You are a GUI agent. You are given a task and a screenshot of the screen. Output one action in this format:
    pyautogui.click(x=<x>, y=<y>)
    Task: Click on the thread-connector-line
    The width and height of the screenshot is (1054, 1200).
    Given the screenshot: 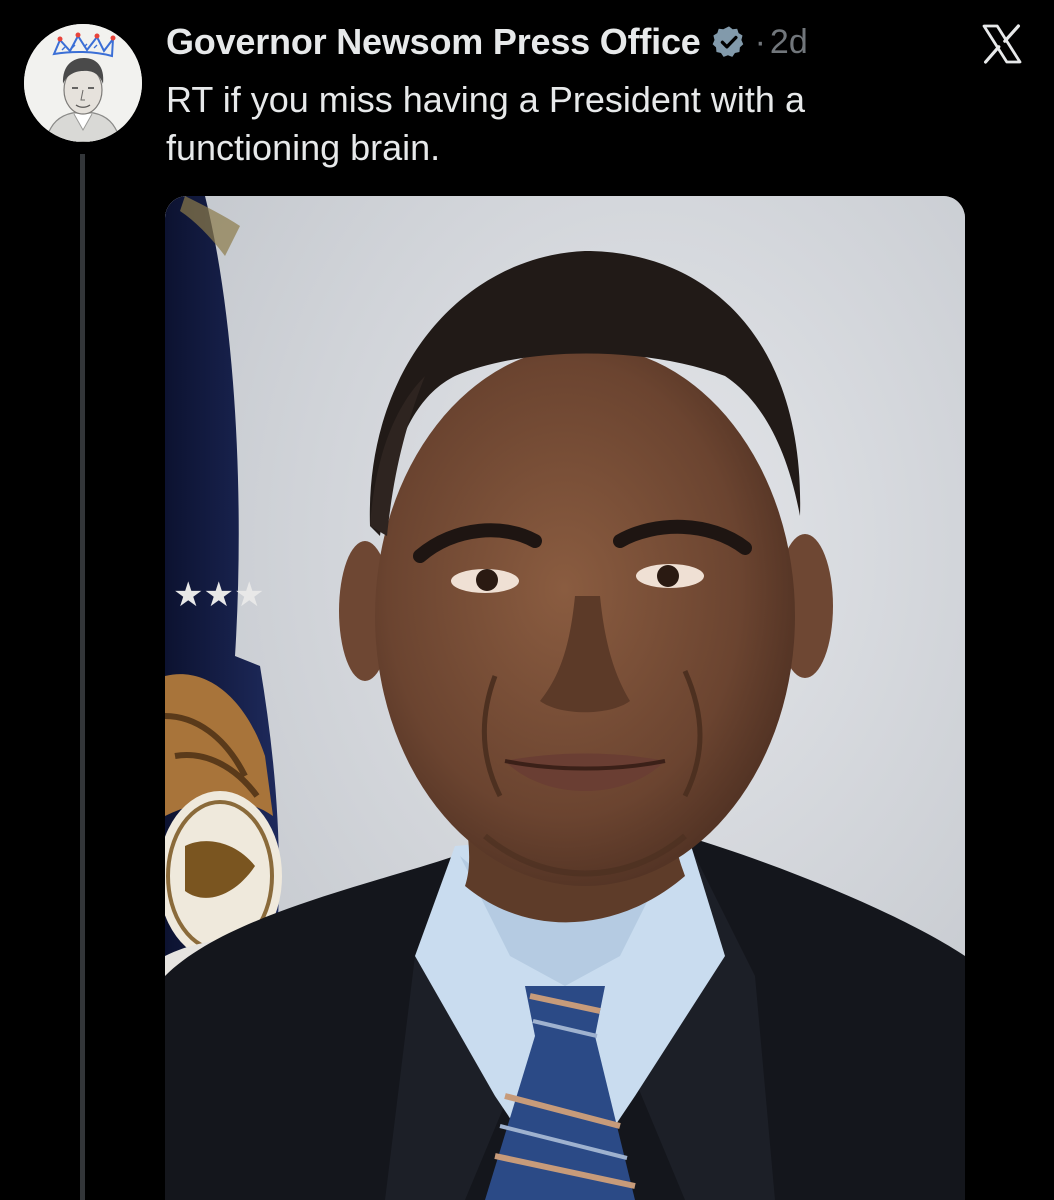 What is the action you would take?
    pyautogui.click(x=82, y=677)
    